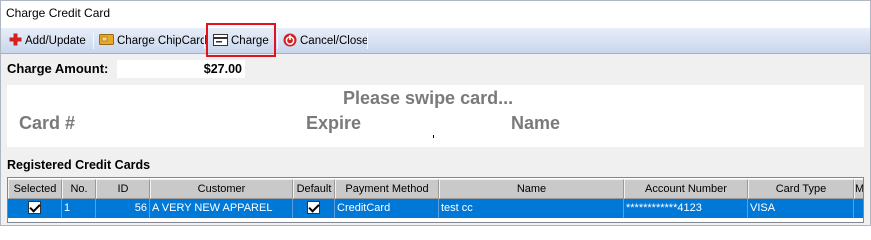 This screenshot has width=871, height=240. Describe the element at coordinates (35, 189) in the screenshot. I see `column-header: Selected` at that location.